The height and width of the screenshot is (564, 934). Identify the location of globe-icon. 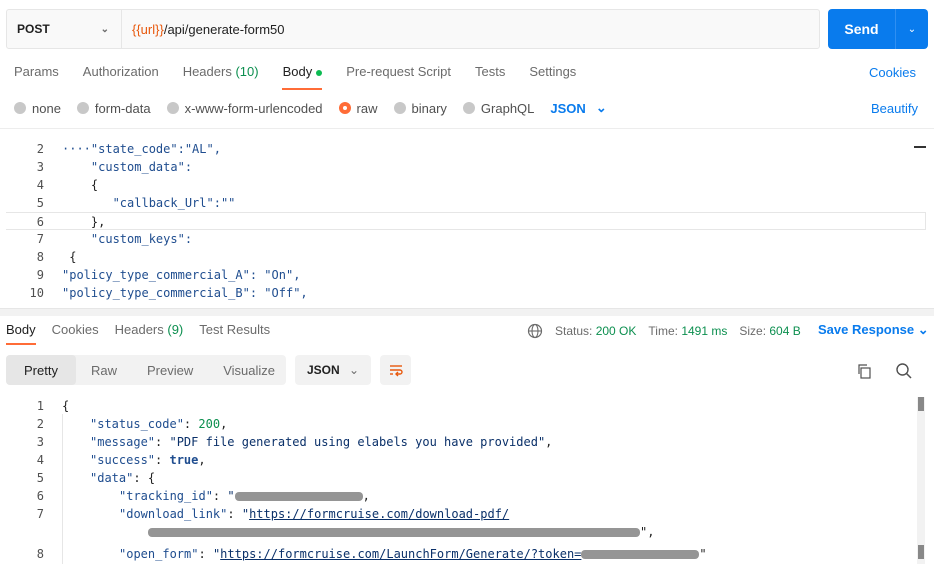
(535, 331).